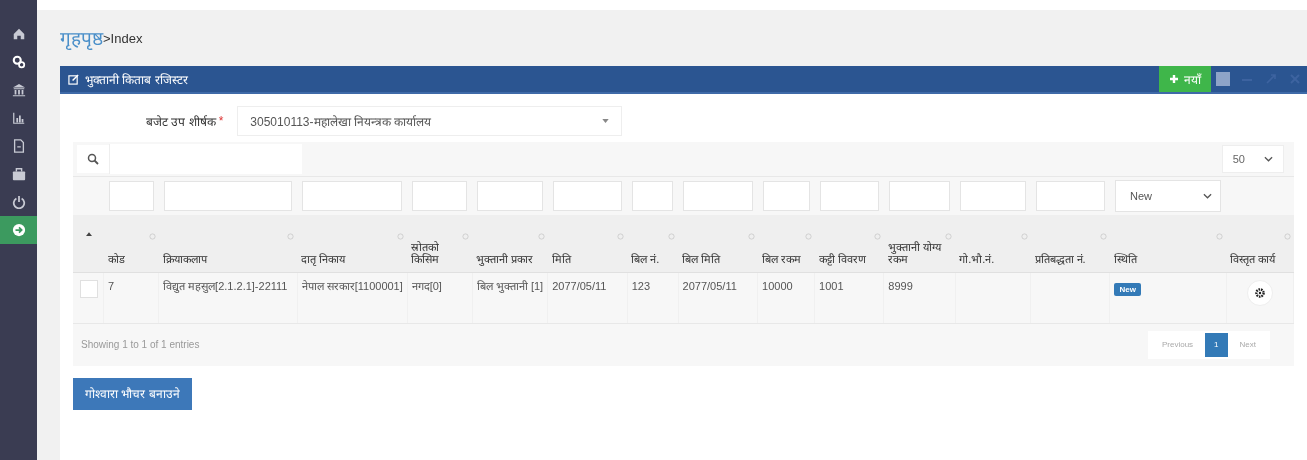  What do you see at coordinates (73, 79) in the screenshot?
I see `edit-icon` at bounding box center [73, 79].